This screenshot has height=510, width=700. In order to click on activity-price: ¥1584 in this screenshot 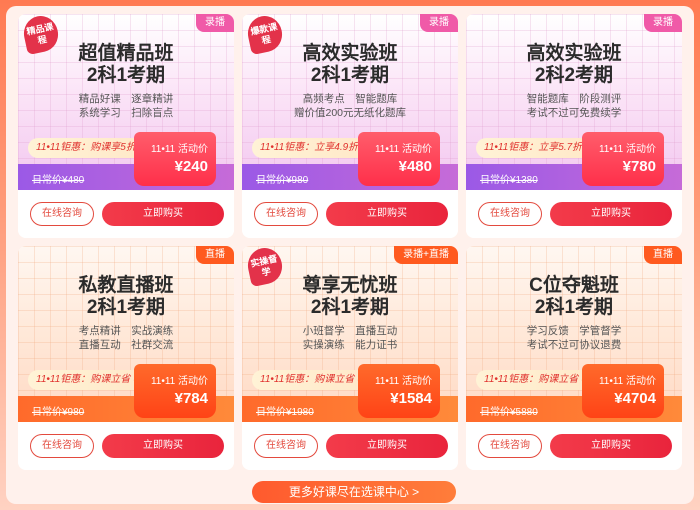, I will do `click(411, 398)`.